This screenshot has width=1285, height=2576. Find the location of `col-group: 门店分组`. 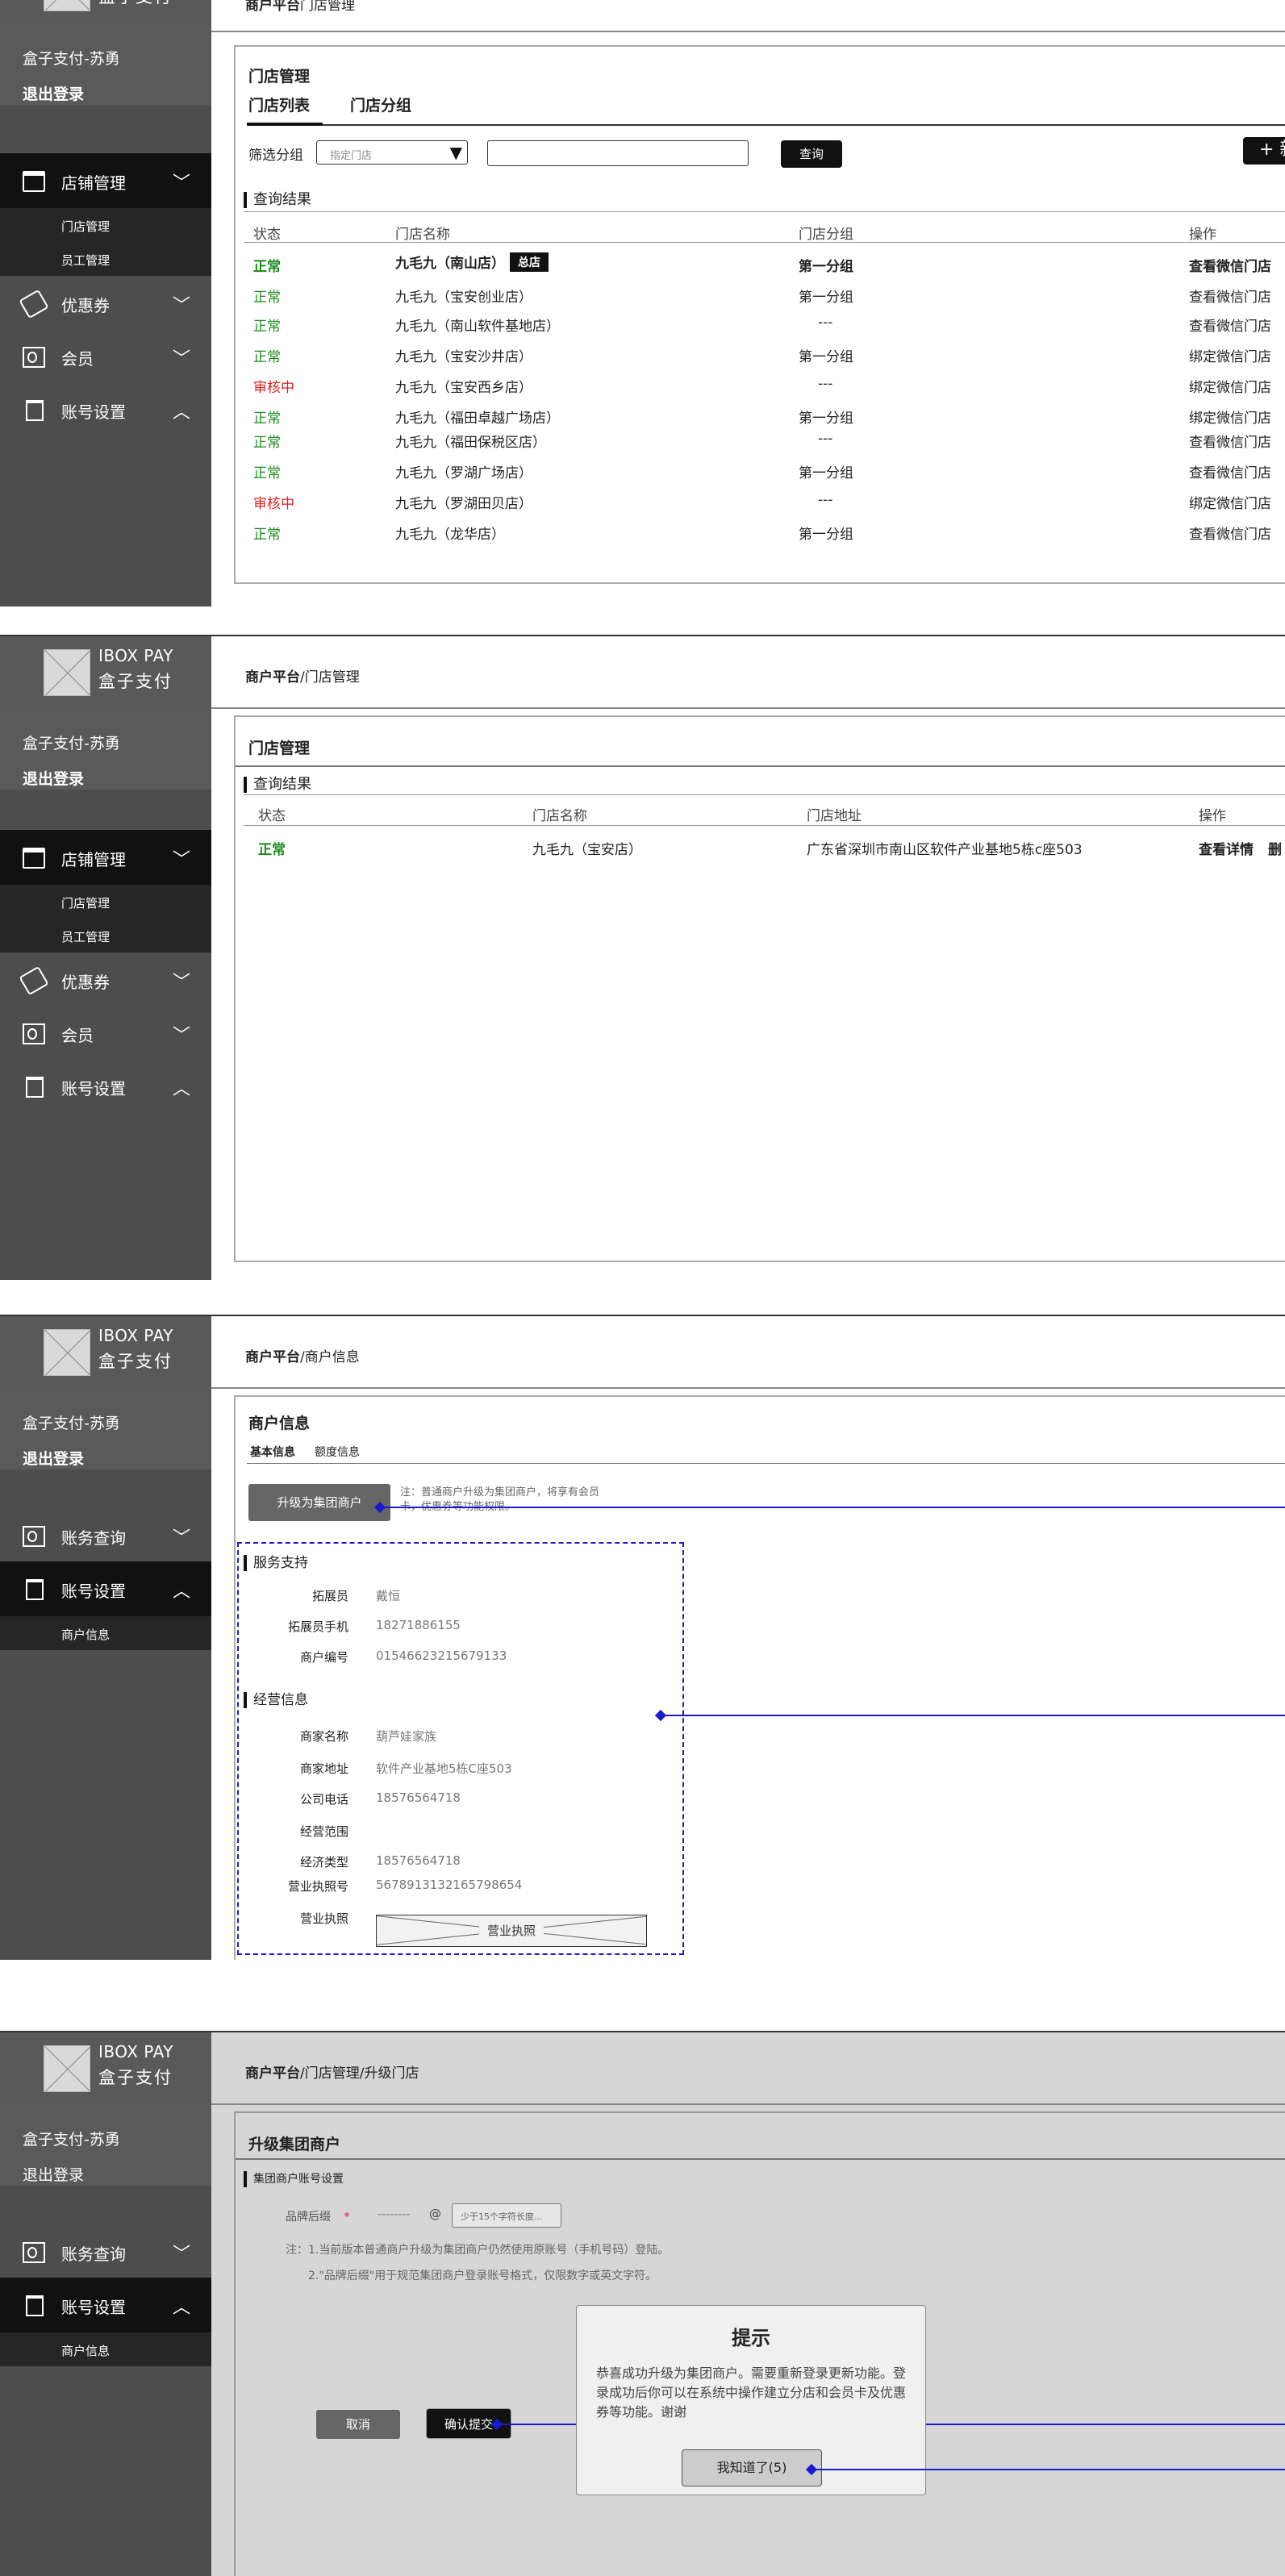

col-group: 门店分组 is located at coordinates (826, 235).